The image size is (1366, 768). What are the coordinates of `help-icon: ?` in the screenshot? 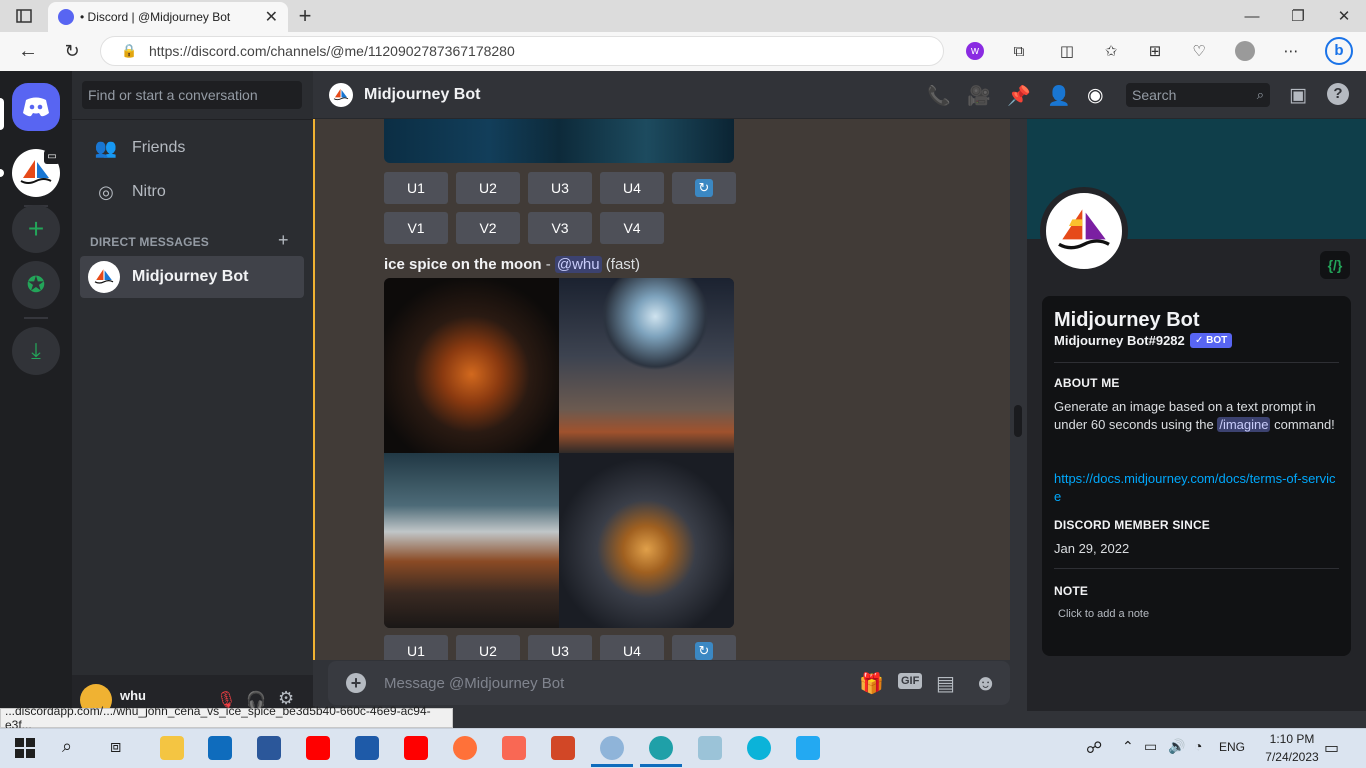 It's located at (1338, 94).